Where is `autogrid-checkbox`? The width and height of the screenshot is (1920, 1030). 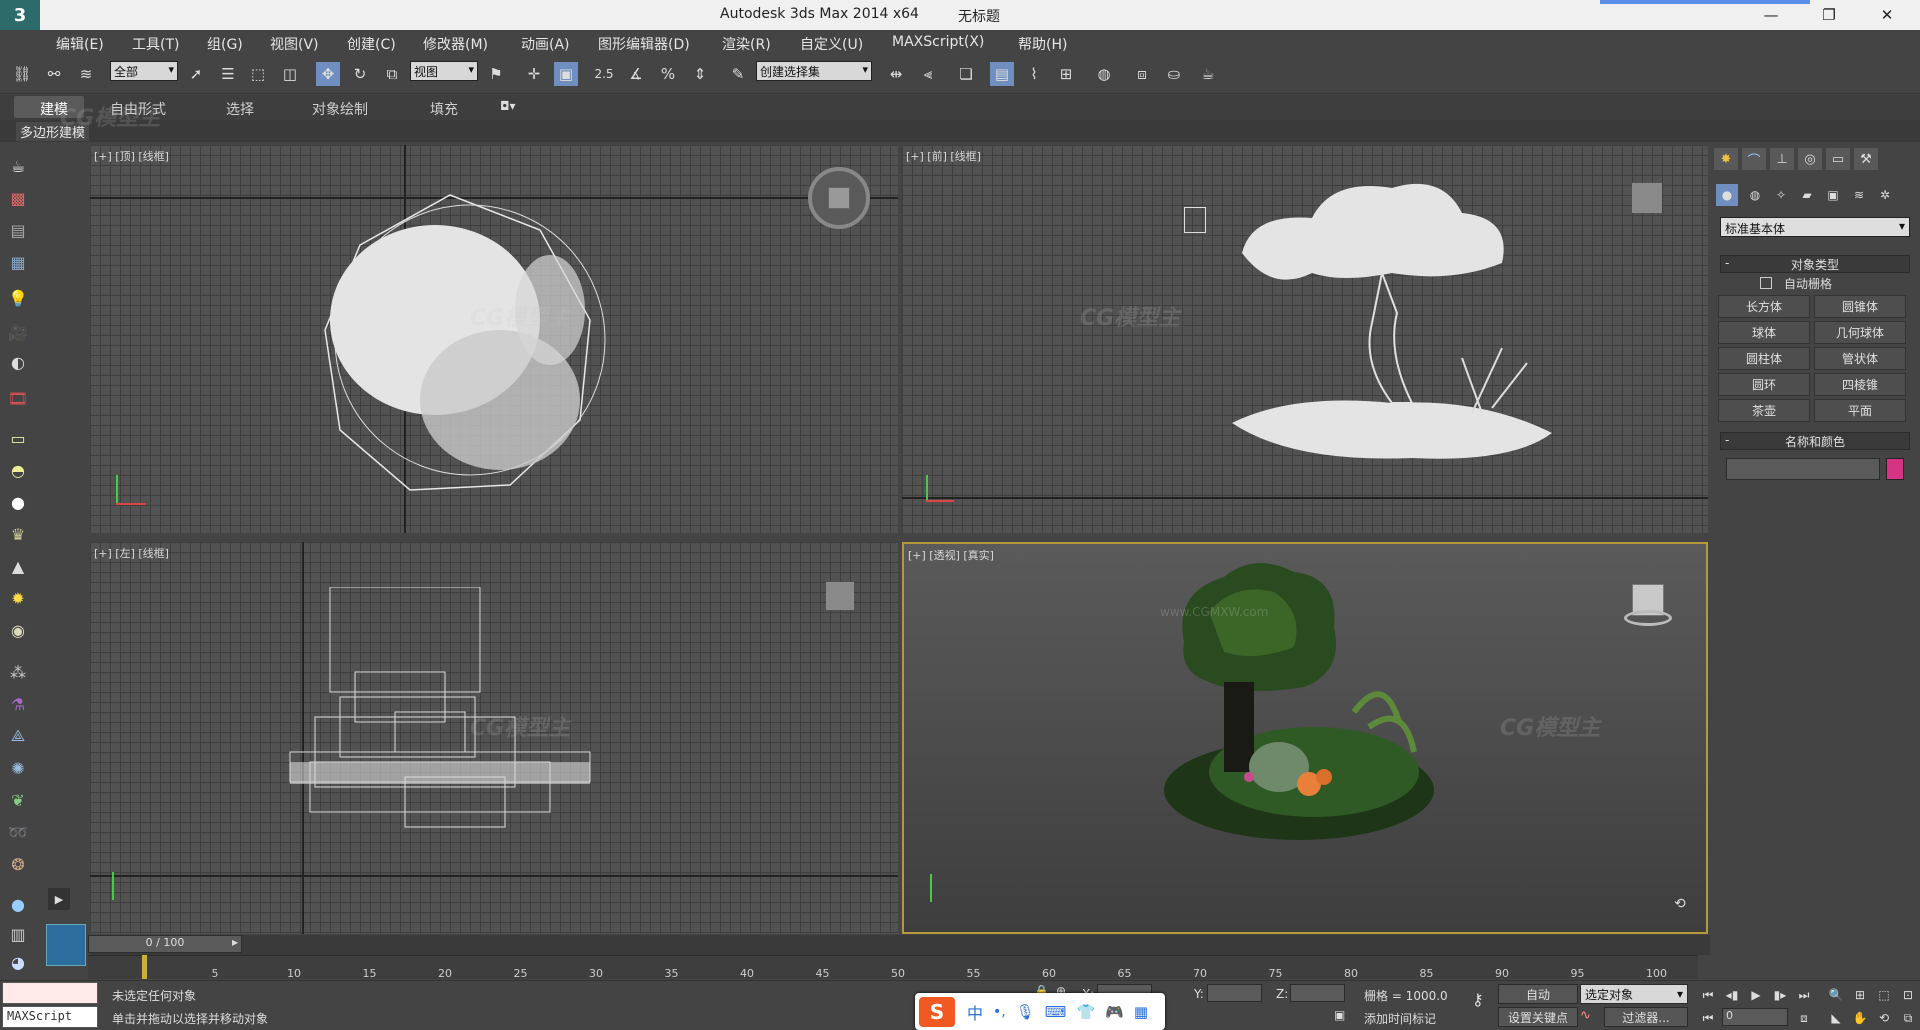
autogrid-checkbox is located at coordinates (1766, 283).